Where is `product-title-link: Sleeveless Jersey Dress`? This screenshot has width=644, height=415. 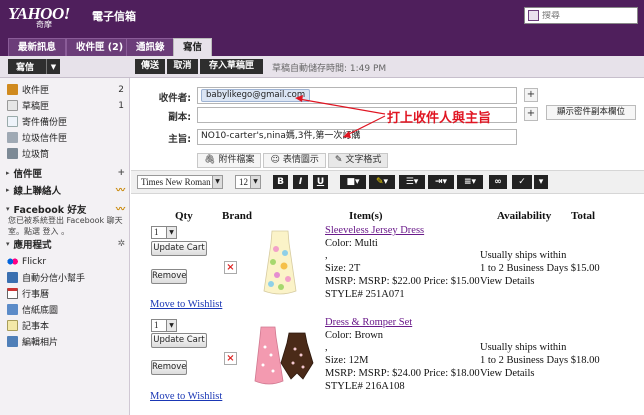 product-title-link: Sleeveless Jersey Dress is located at coordinates (374, 230).